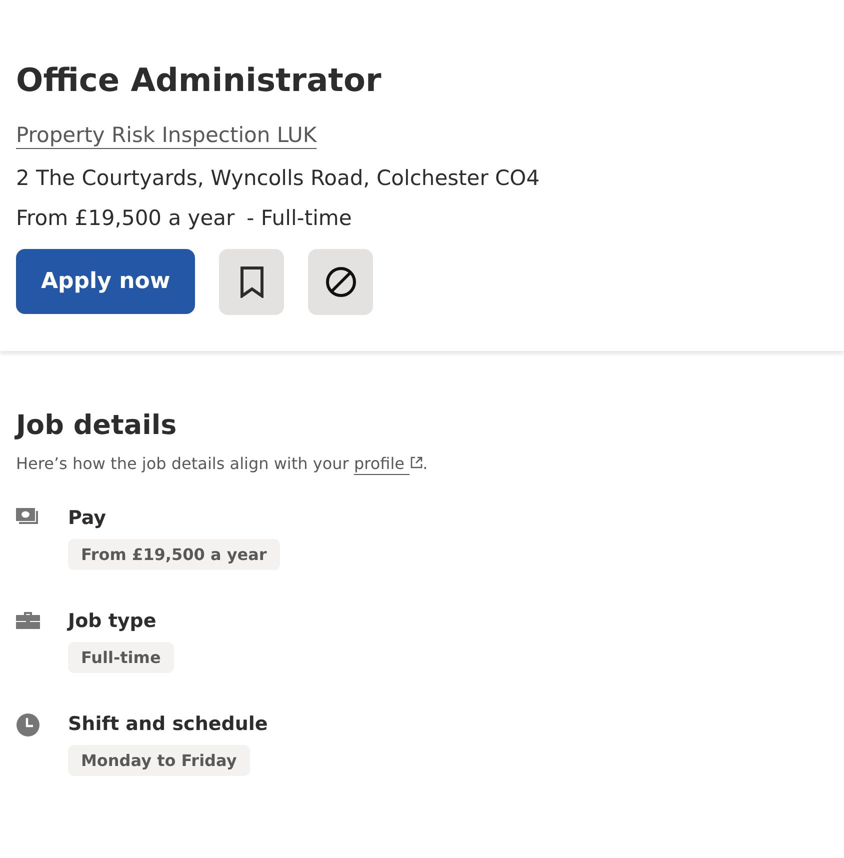  Describe the element at coordinates (388, 463) in the screenshot. I see `profile-link: profile` at that location.